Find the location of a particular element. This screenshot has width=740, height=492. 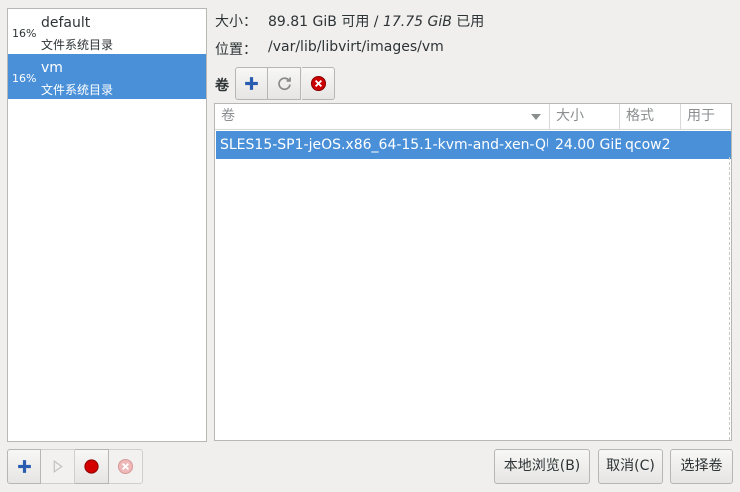

size-value: 89.81 GiB 可用 / 17.75 GiB 已用 is located at coordinates (376, 21).